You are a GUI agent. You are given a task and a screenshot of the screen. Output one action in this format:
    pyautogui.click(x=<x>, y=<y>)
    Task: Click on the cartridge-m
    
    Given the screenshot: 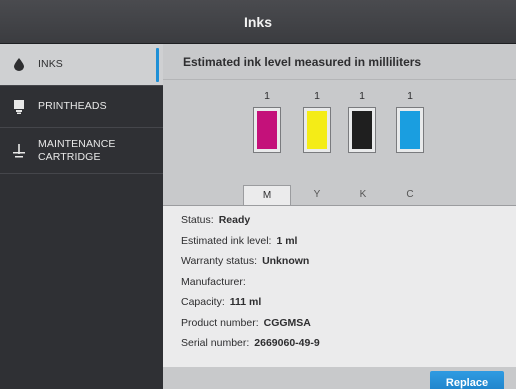 What is the action you would take?
    pyautogui.click(x=267, y=130)
    